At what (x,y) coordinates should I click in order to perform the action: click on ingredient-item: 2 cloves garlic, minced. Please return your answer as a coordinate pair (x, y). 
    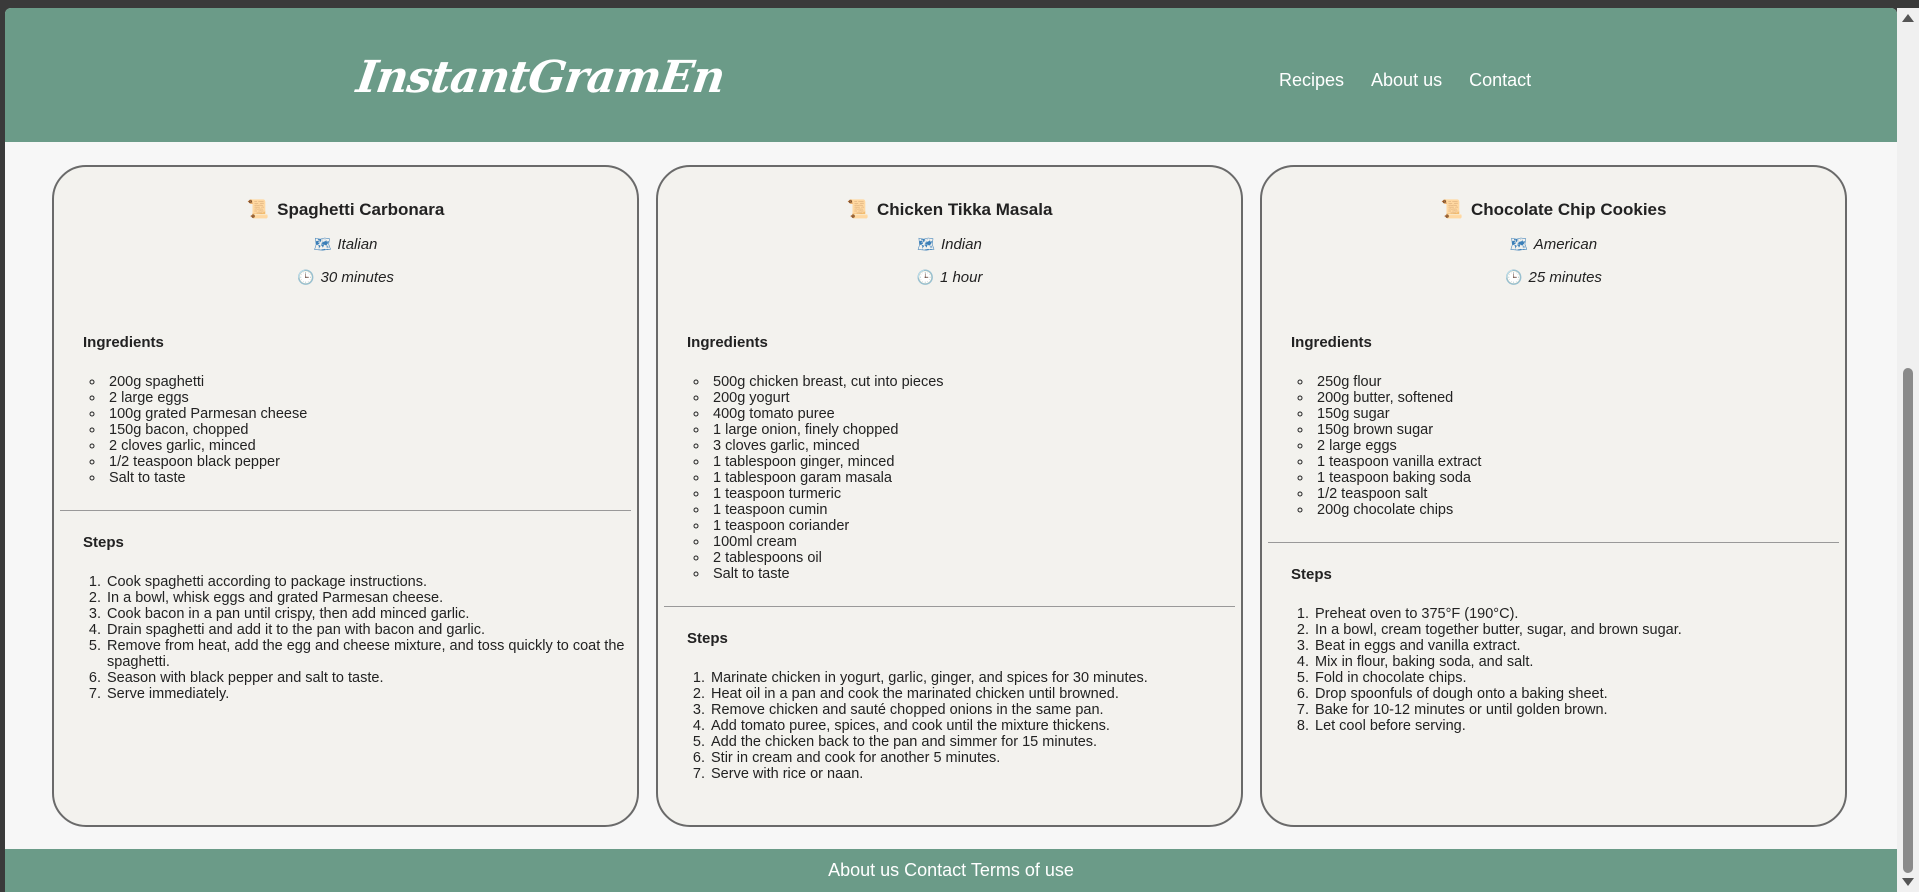
    Looking at the image, I should click on (371, 446).